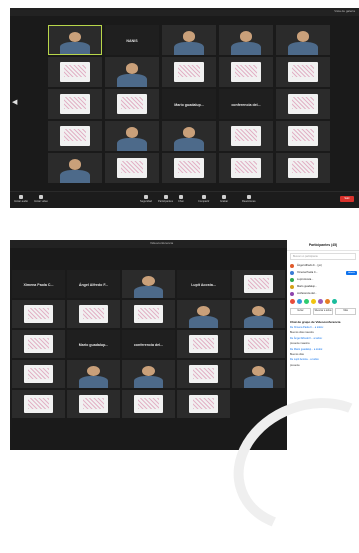 This screenshot has width=359, height=553. Describe the element at coordinates (300, 311) in the screenshot. I see `panel-button: Invitar` at that location.